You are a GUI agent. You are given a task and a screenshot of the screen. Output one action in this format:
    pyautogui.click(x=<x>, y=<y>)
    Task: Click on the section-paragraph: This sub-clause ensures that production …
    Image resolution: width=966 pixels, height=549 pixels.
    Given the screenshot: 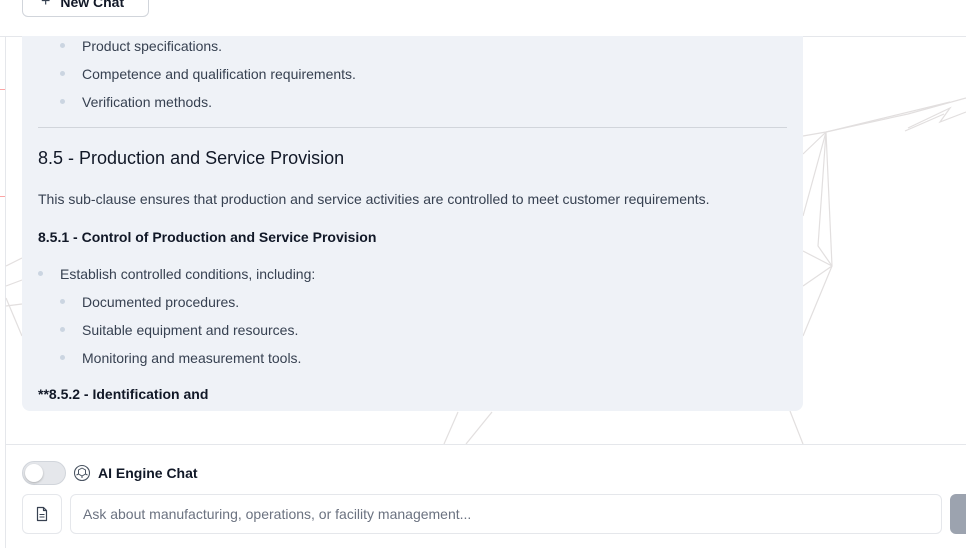 What is the action you would take?
    pyautogui.click(x=374, y=199)
    